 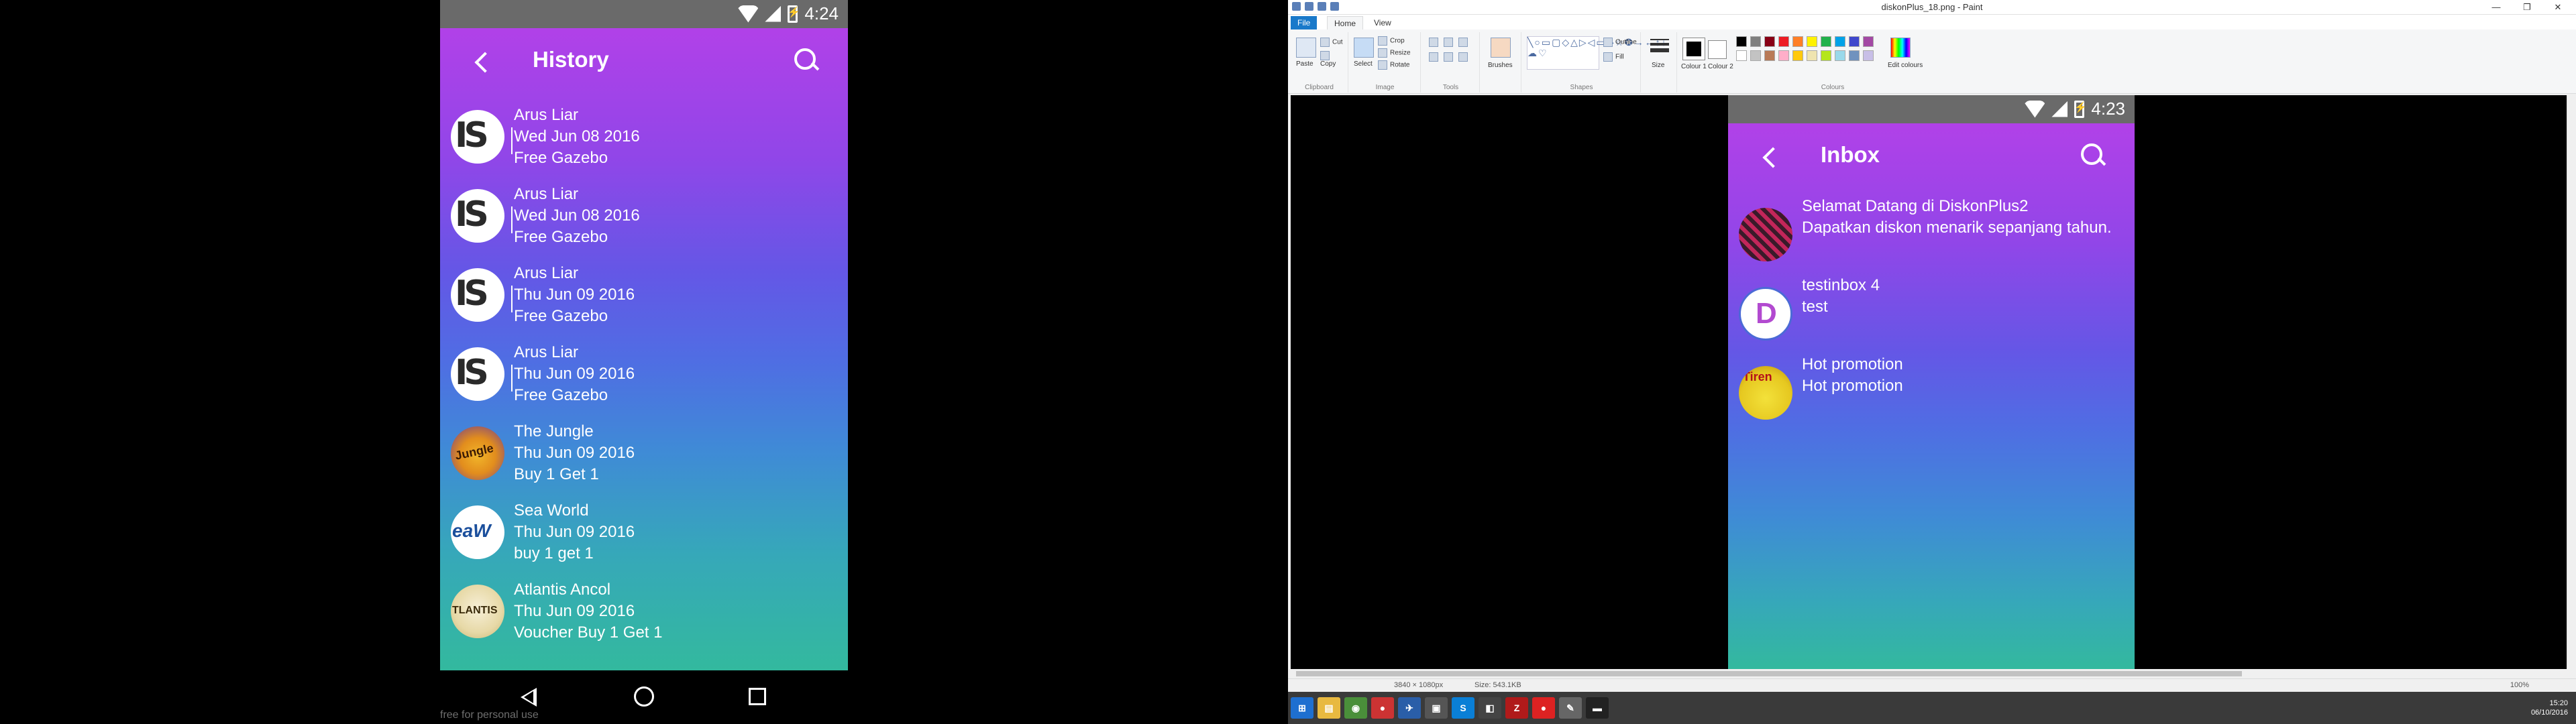 I want to click on colour2-swatch, so click(x=1717, y=49).